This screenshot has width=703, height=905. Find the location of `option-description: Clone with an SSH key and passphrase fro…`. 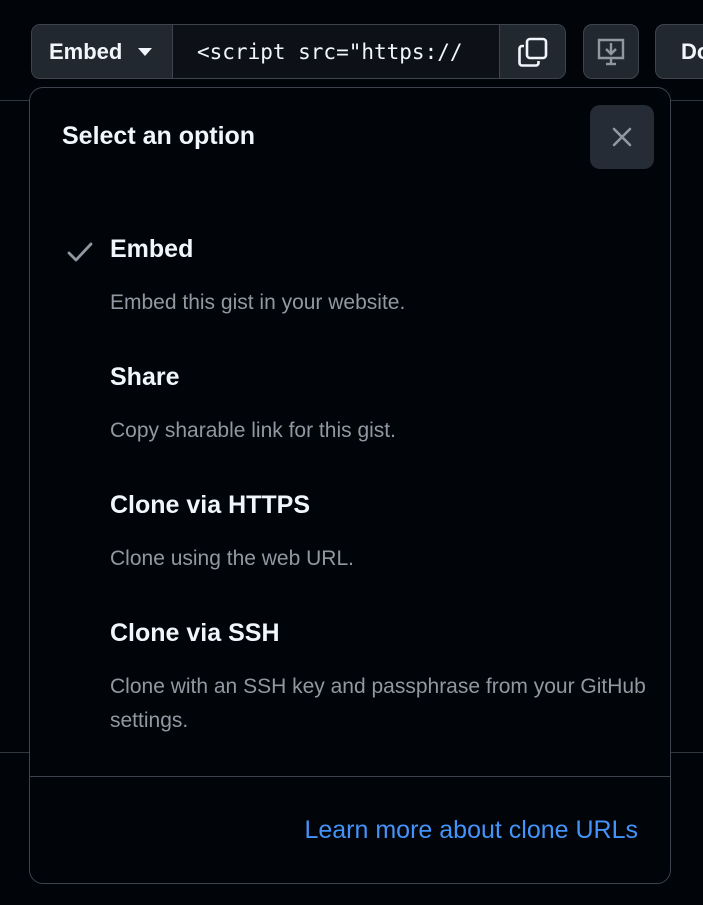

option-description: Clone with an SSH key and passphrase fro… is located at coordinates (378, 703).